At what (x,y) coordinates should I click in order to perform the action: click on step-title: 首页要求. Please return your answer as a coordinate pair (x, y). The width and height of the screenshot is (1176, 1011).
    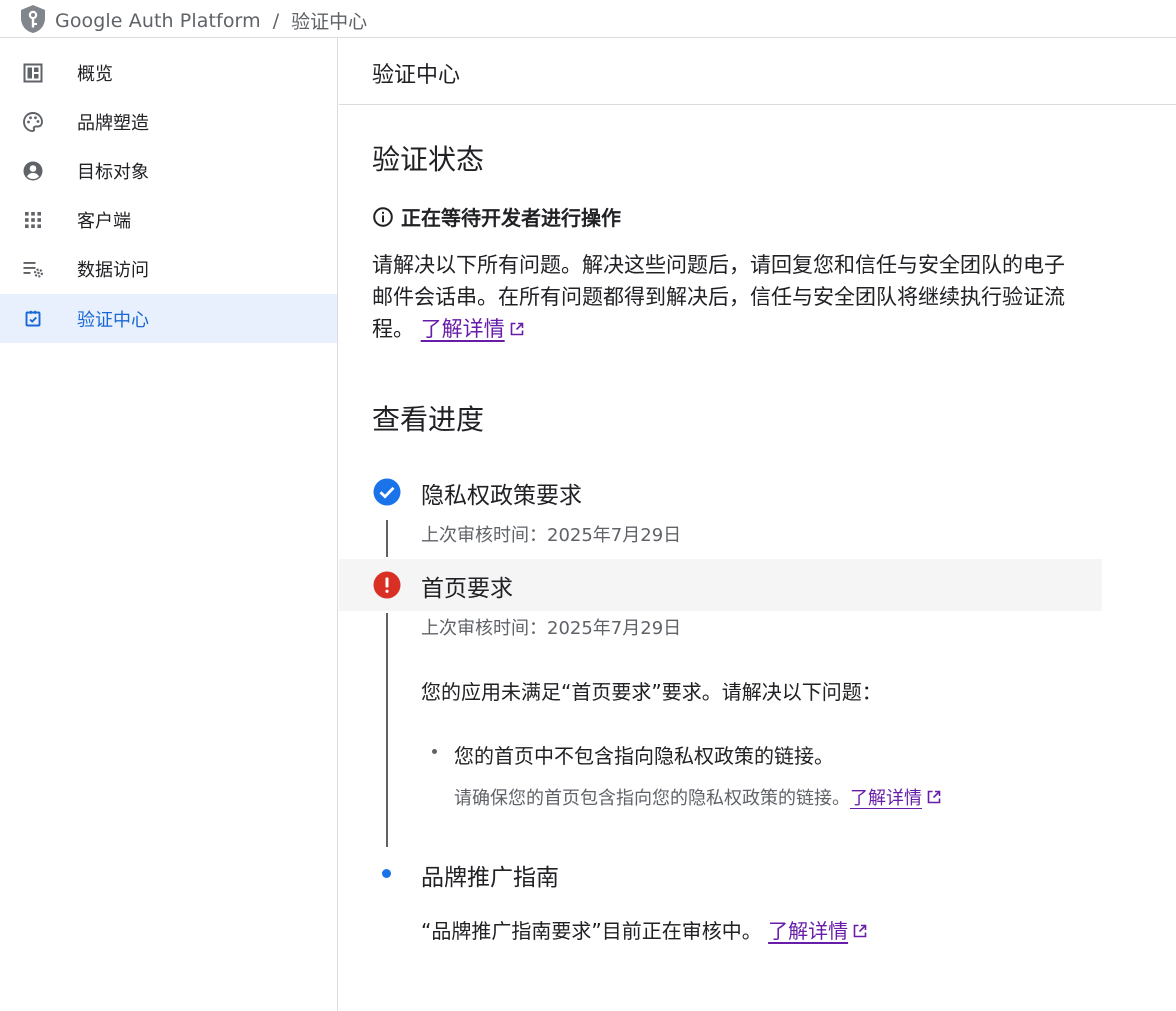
    Looking at the image, I should click on (467, 589).